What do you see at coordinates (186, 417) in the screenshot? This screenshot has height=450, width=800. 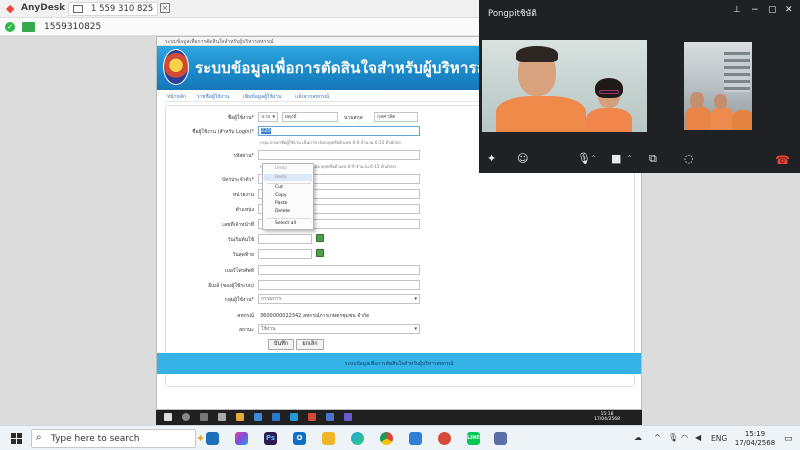 I see `remote-search-icon` at bounding box center [186, 417].